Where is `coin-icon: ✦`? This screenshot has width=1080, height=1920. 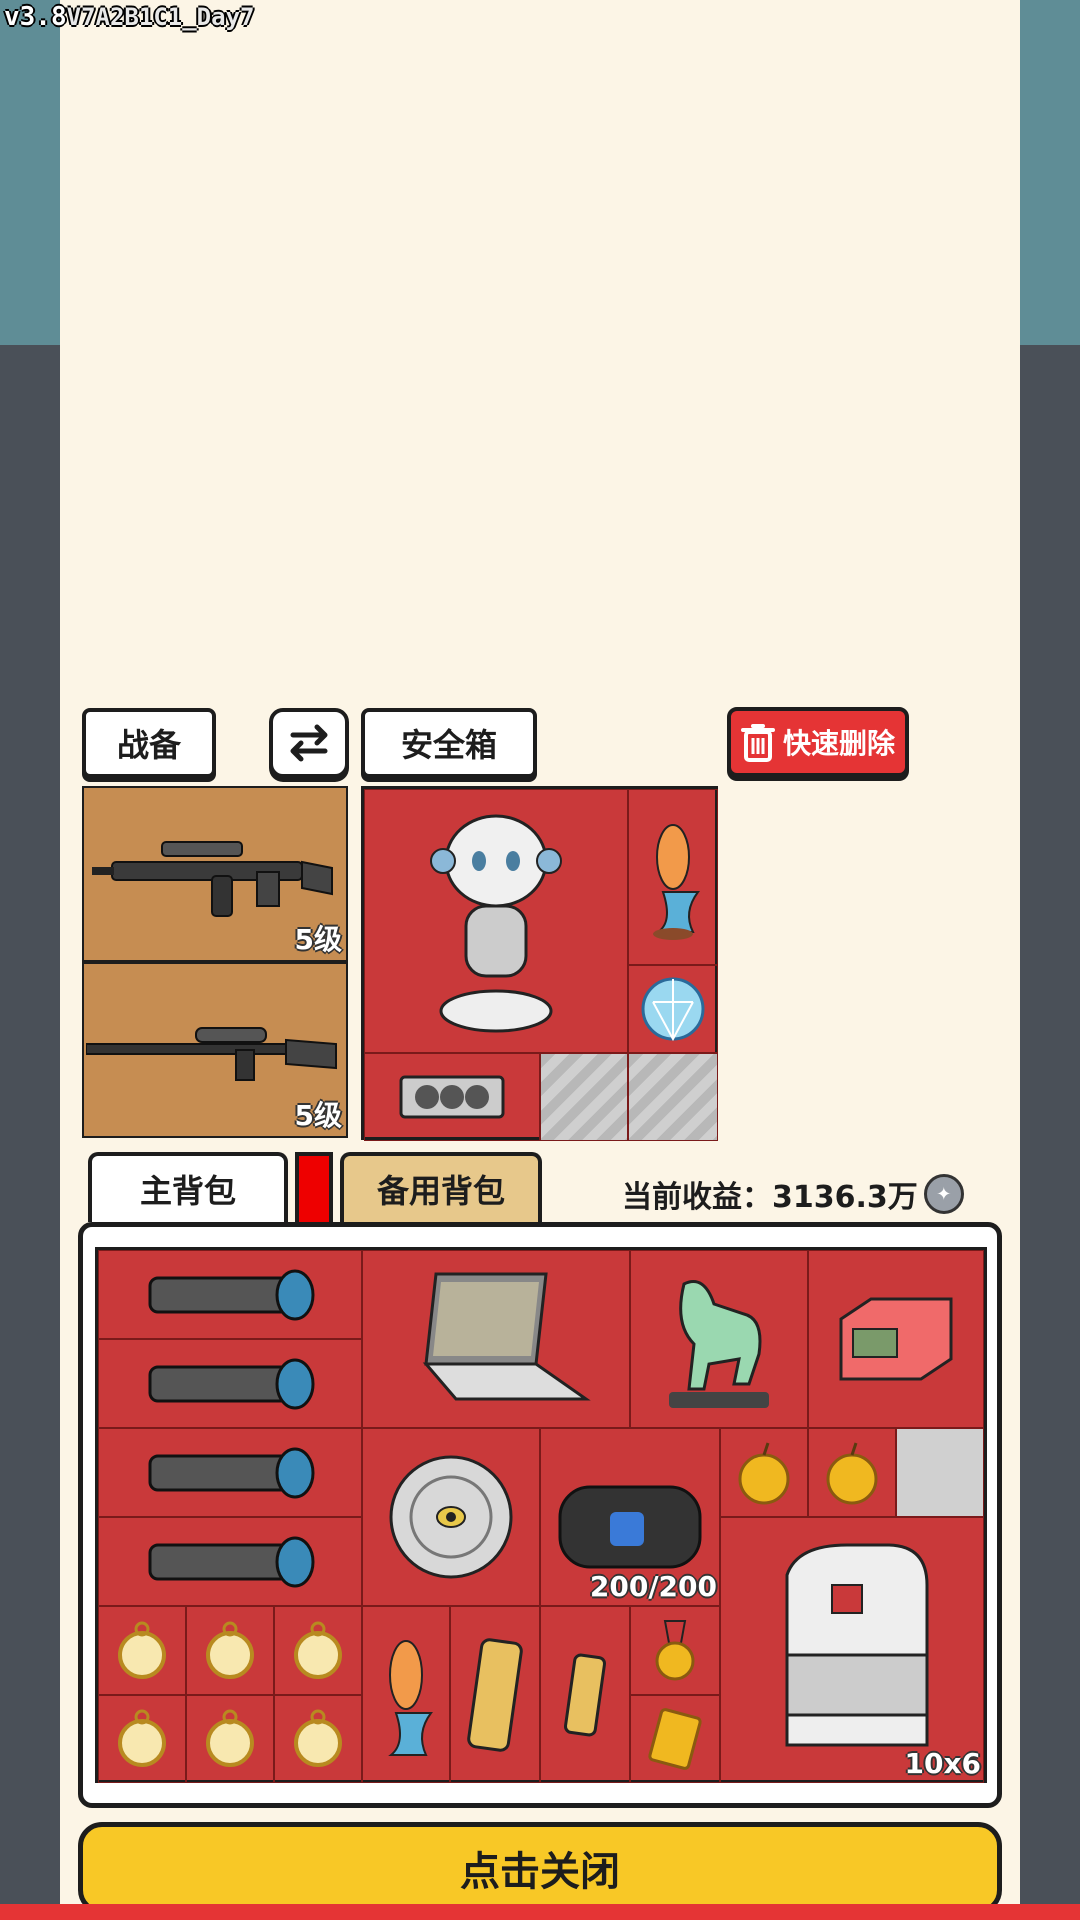
coin-icon: ✦ is located at coordinates (943, 1194).